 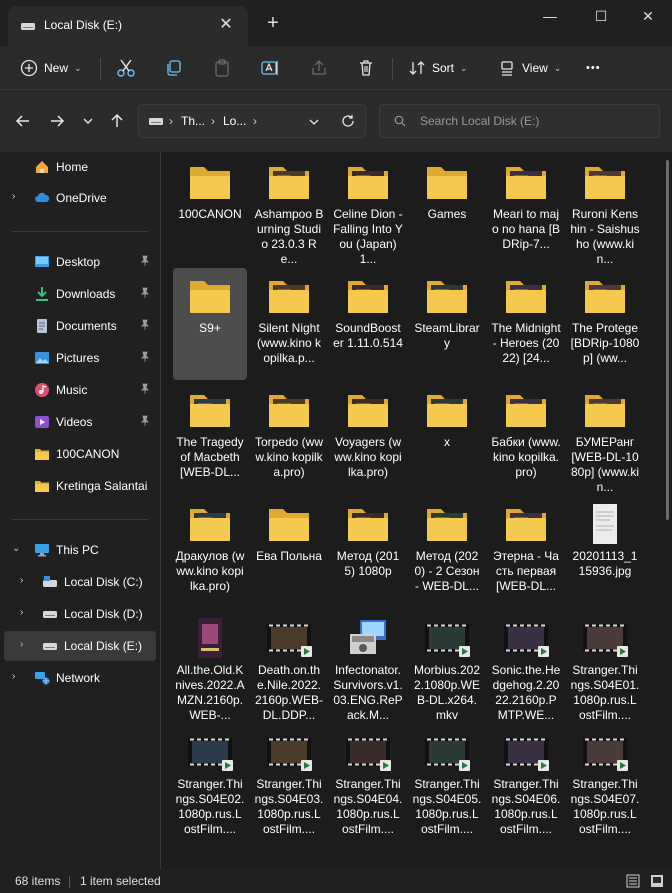 I want to click on sidebar-item-label: Local Disk (D:), so click(x=103, y=614).